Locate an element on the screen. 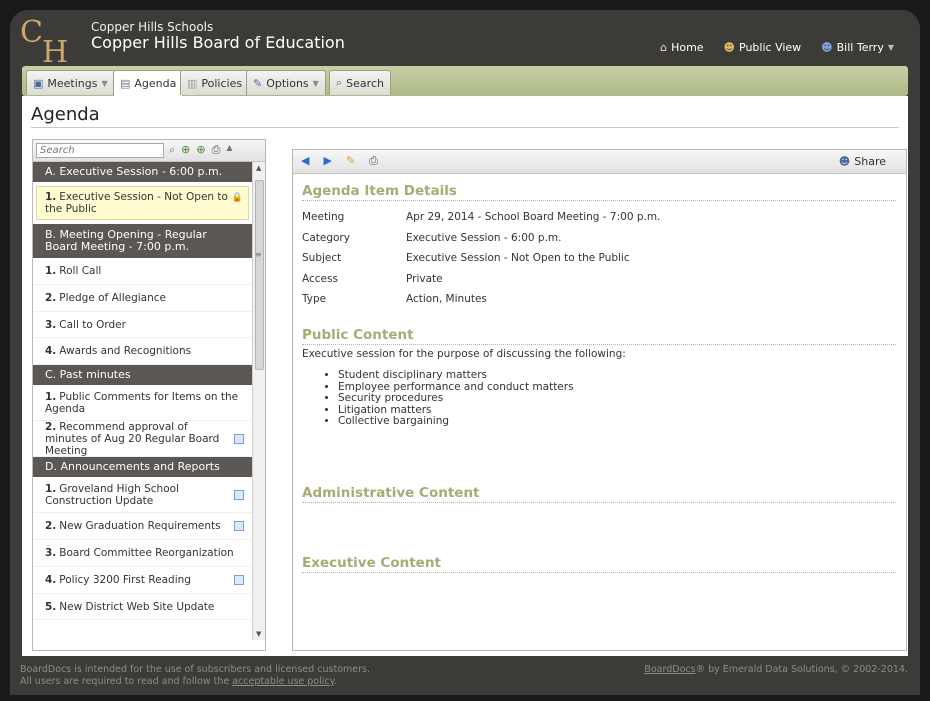 This screenshot has width=930, height=701. tab-search: ⌕ Search is located at coordinates (360, 82).